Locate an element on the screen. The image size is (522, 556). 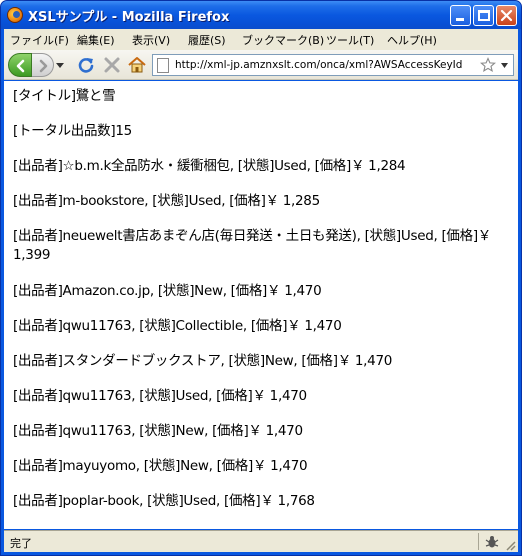
maximize-icon is located at coordinates (484, 15).